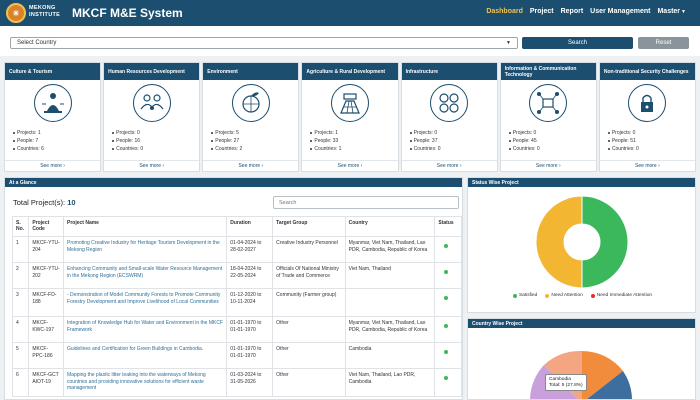 The height and width of the screenshot is (400, 700). I want to click on nav-master: Master▼, so click(671, 11).